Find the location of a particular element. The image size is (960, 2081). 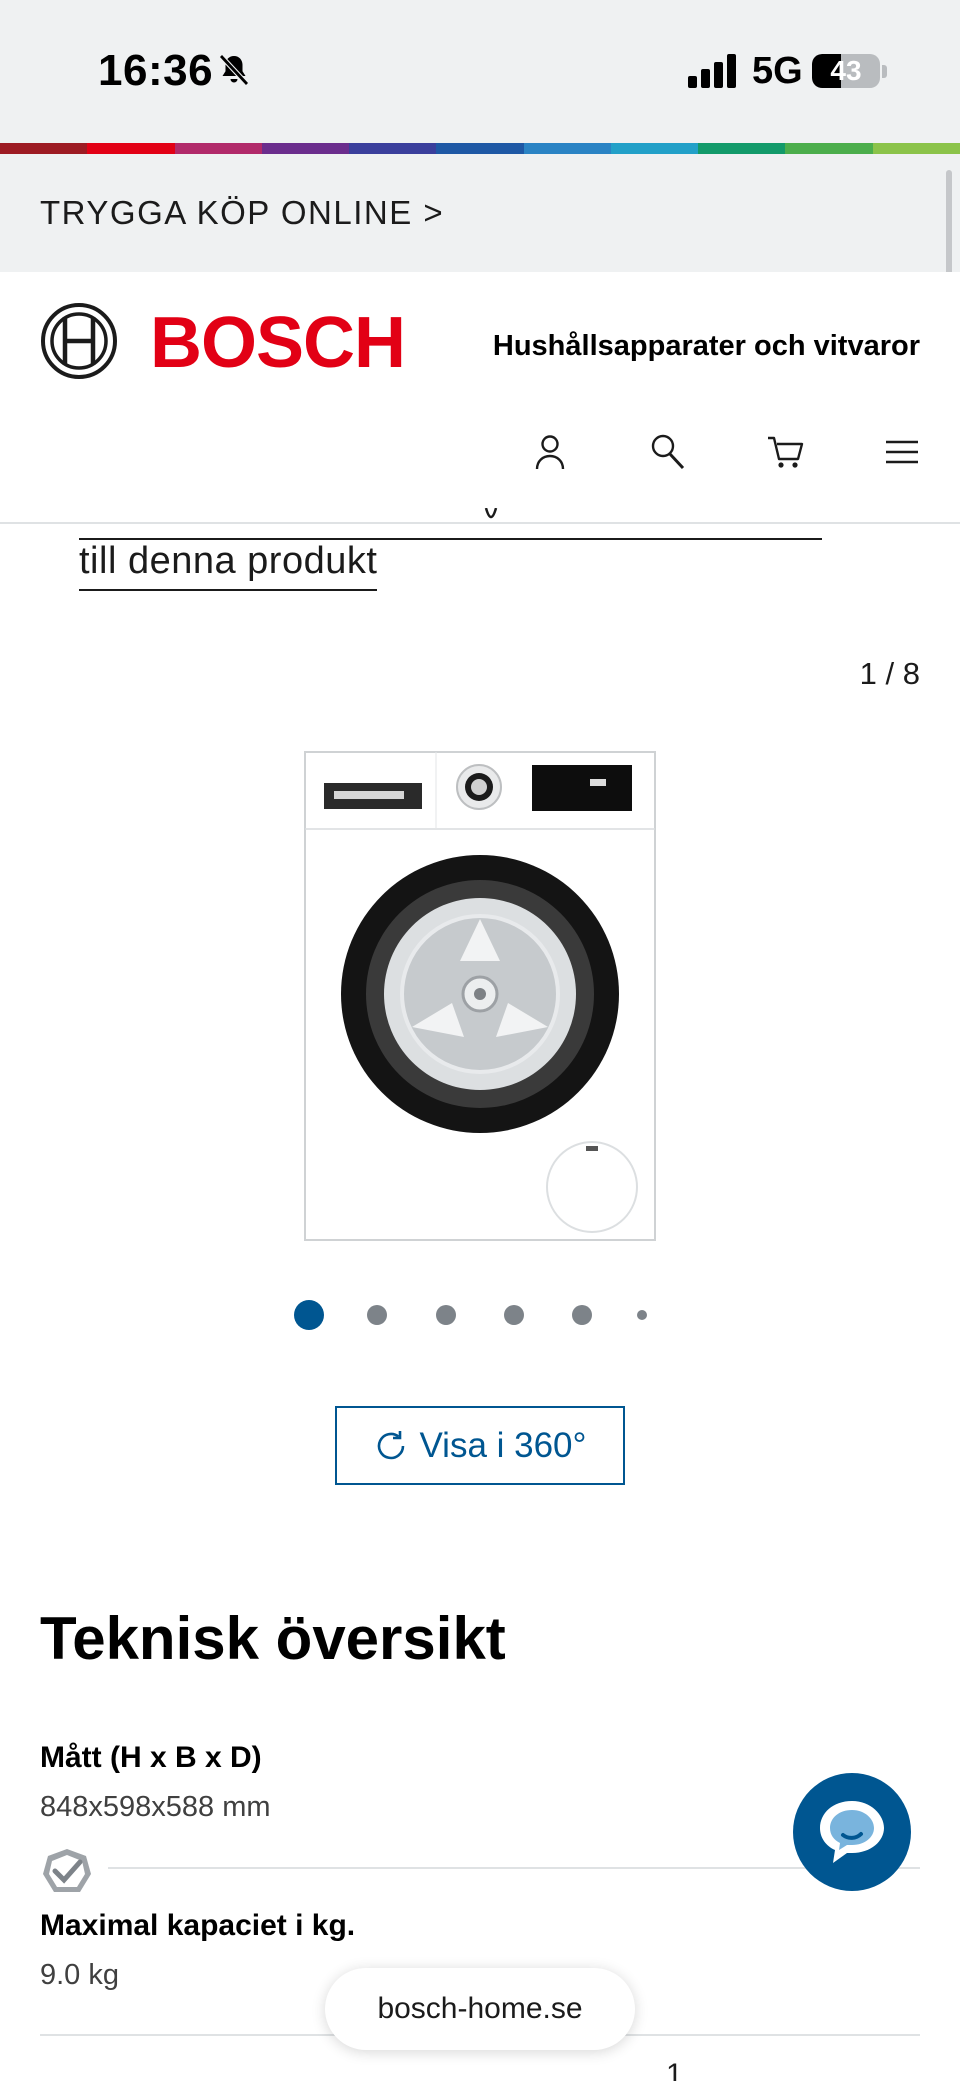

search-icon is located at coordinates (668, 452).